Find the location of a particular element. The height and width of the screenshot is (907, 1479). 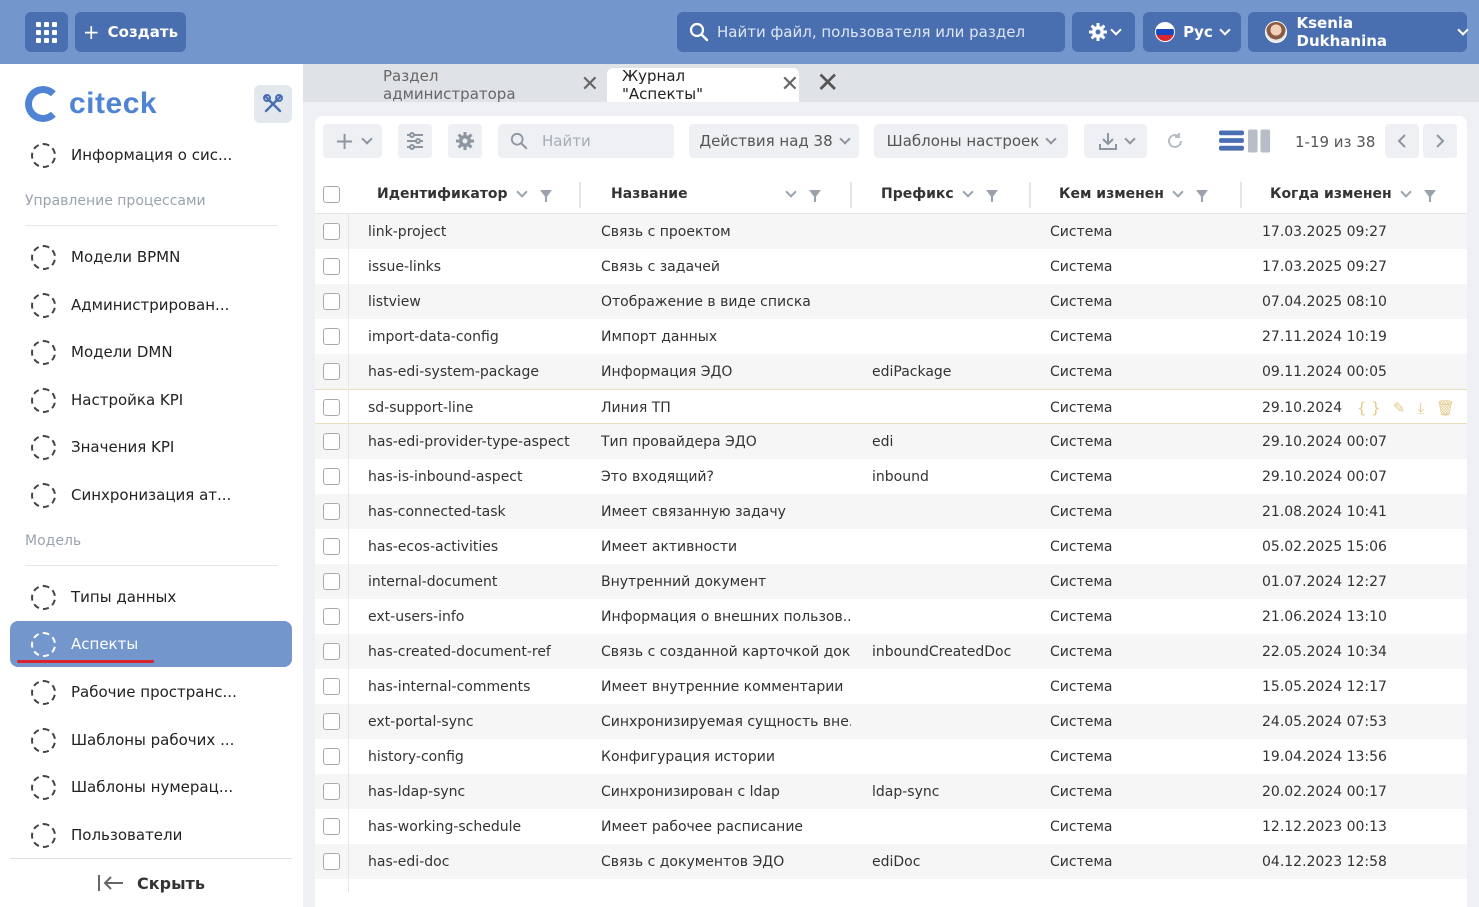

sidebar-item-kpi-values: Значения KPI is located at coordinates (151, 447).